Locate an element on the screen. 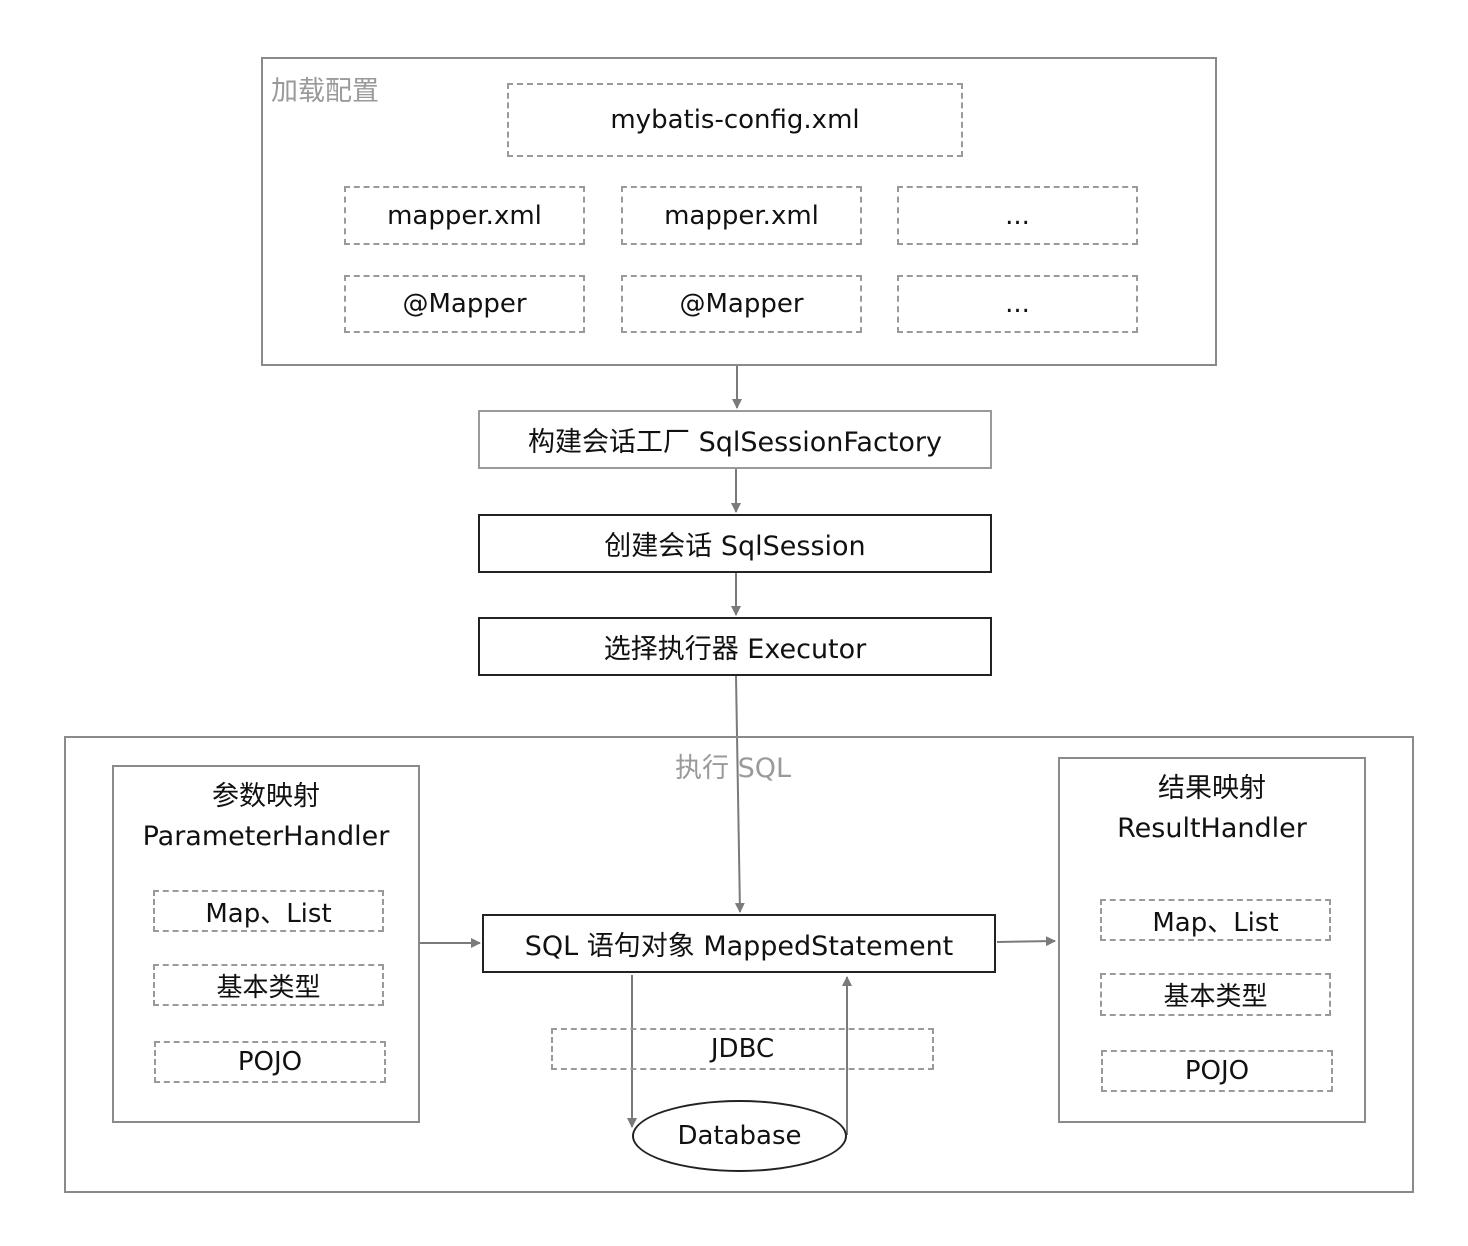 The image size is (1468, 1246). result-panel-title-en: ResultHandler is located at coordinates (1212, 828).